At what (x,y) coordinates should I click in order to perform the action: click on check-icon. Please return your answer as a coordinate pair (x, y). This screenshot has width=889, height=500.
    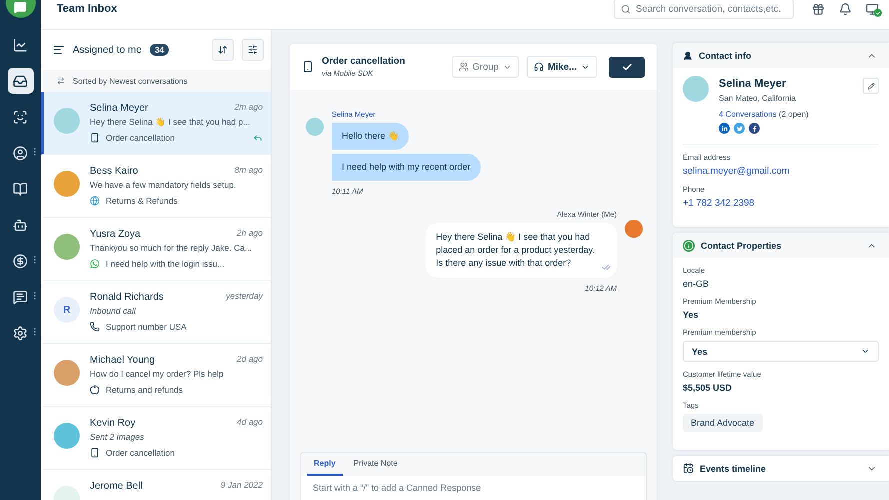
    Looking at the image, I should click on (627, 67).